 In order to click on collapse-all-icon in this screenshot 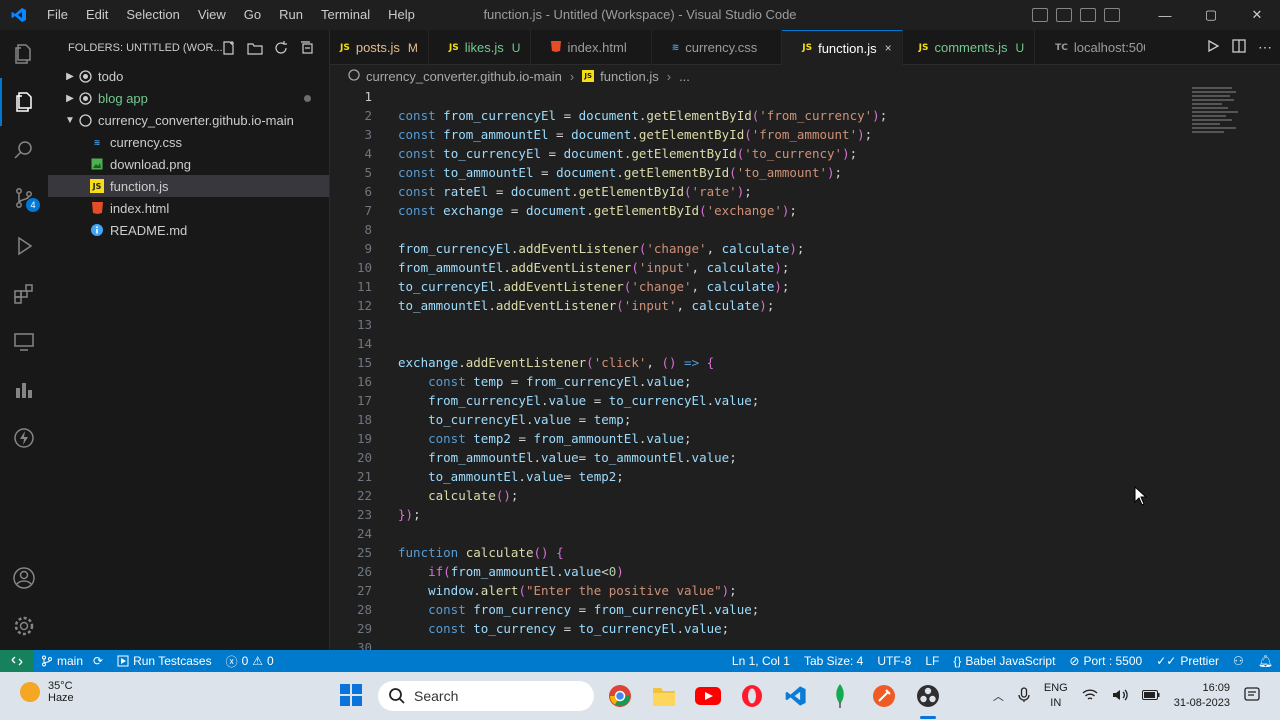, I will do `click(307, 48)`.